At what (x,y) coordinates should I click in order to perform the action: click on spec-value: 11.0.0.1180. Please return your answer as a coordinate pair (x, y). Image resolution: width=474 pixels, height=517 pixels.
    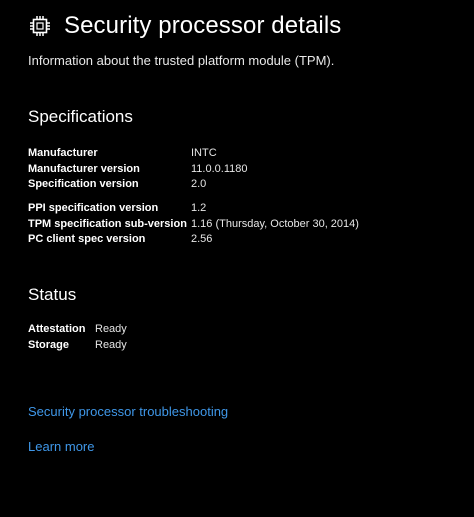
    Looking at the image, I should click on (219, 168).